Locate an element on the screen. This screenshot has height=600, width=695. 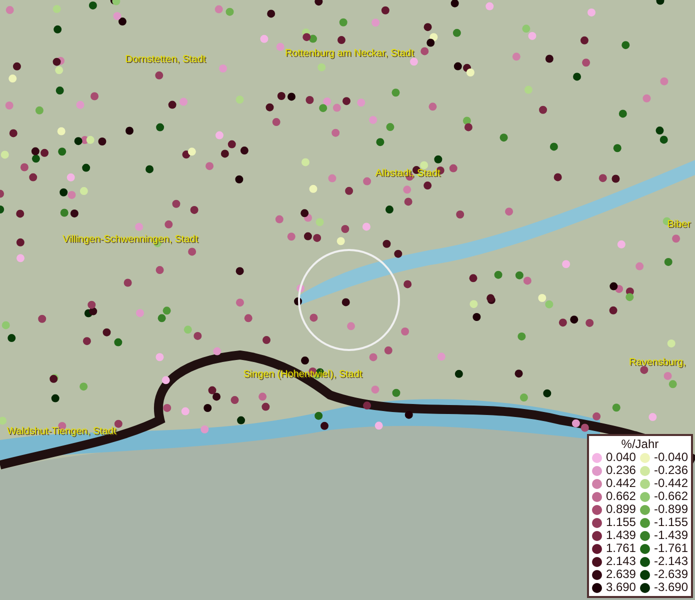
legend-value: -2.143 is located at coordinates (671, 561).